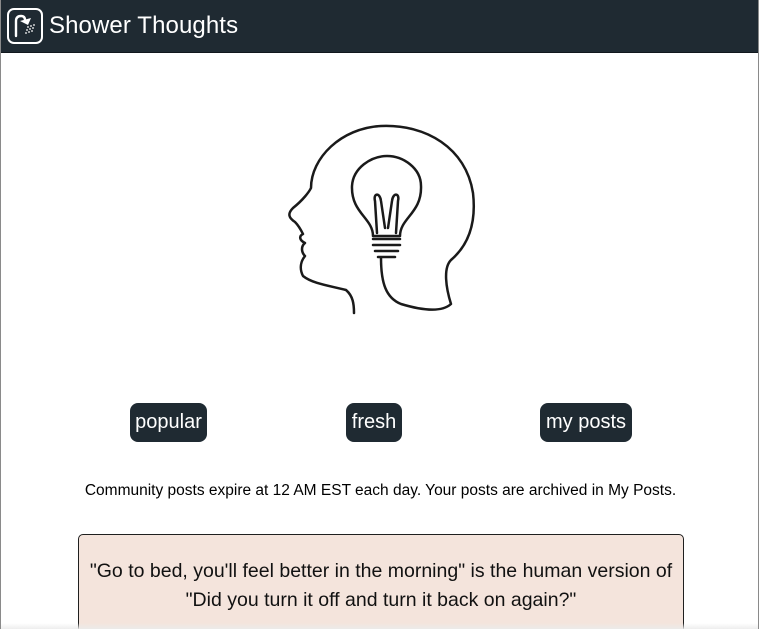 The image size is (759, 629). Describe the element at coordinates (143, 26) in the screenshot. I see `app-title: Shower Thoughts` at that location.